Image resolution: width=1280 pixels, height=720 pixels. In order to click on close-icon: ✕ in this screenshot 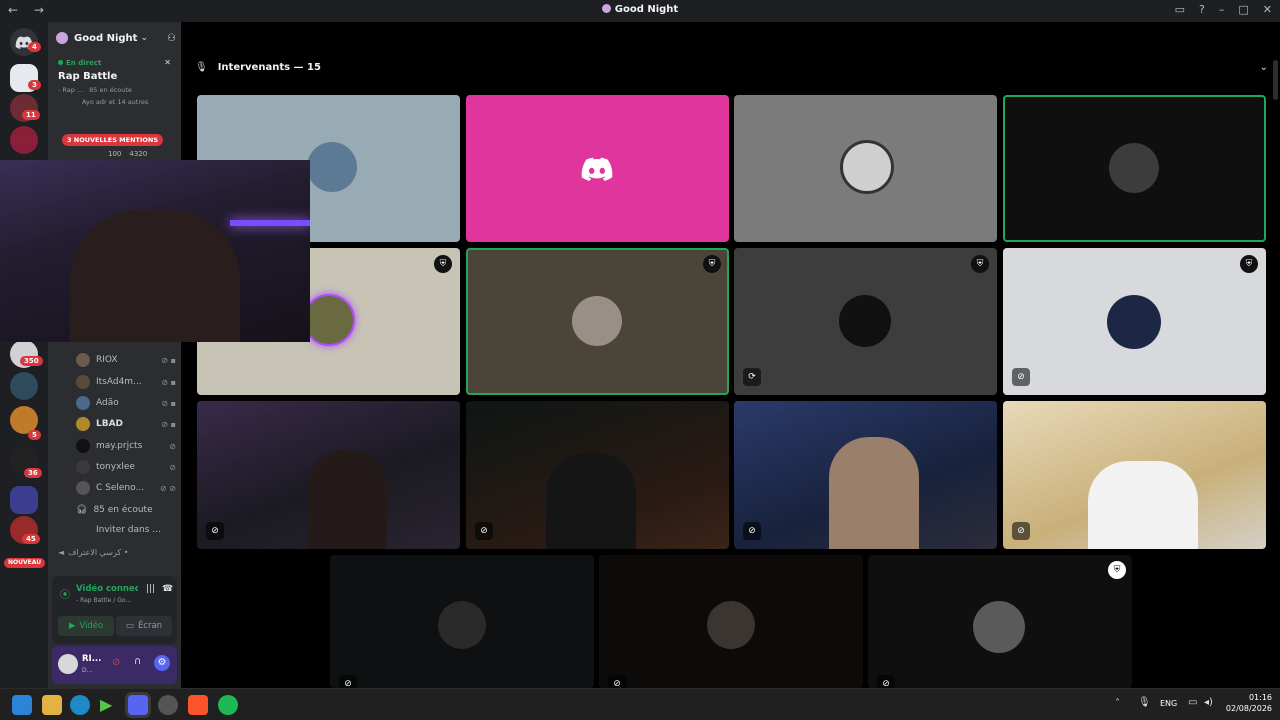, I will do `click(167, 62)`.